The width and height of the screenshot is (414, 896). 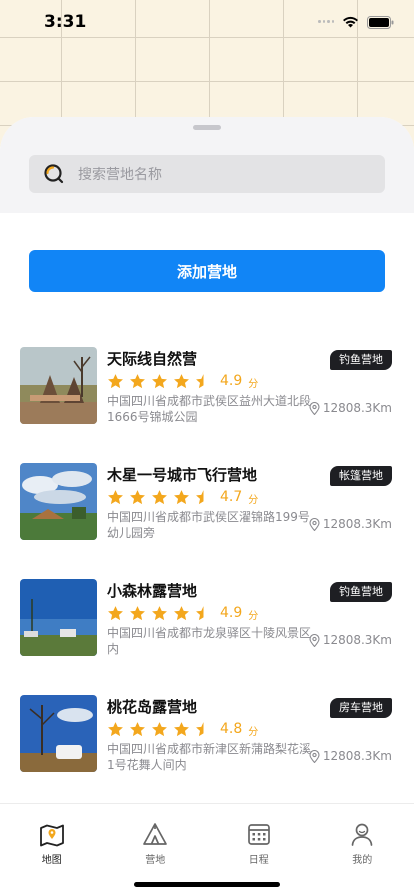 I want to click on tab-label: 地图, so click(x=51, y=860).